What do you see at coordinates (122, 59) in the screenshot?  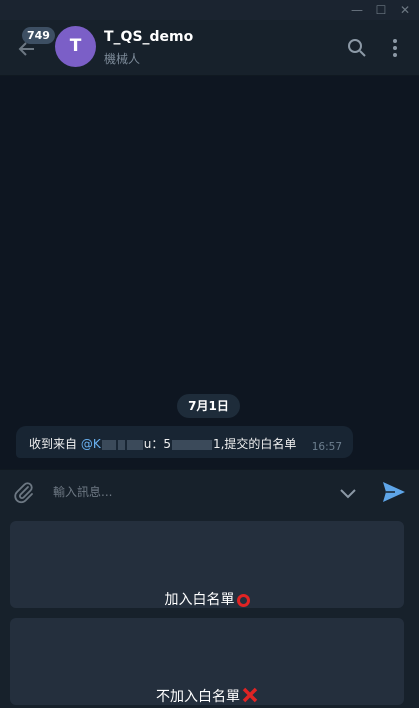 I see `chat-subtitle: 機械人` at bounding box center [122, 59].